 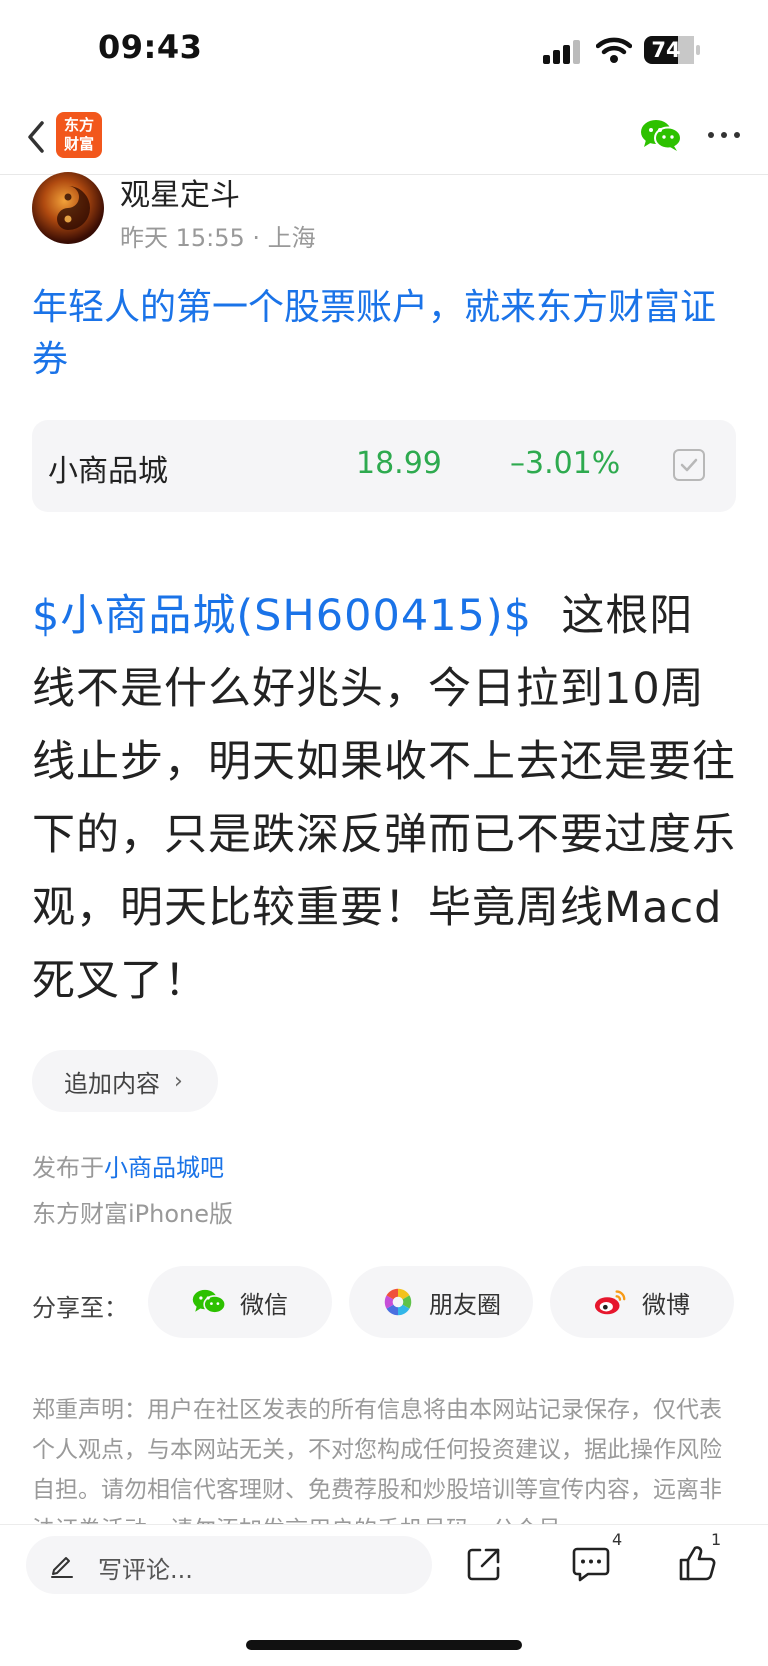 What do you see at coordinates (62, 1567) in the screenshot?
I see `pen-icon` at bounding box center [62, 1567].